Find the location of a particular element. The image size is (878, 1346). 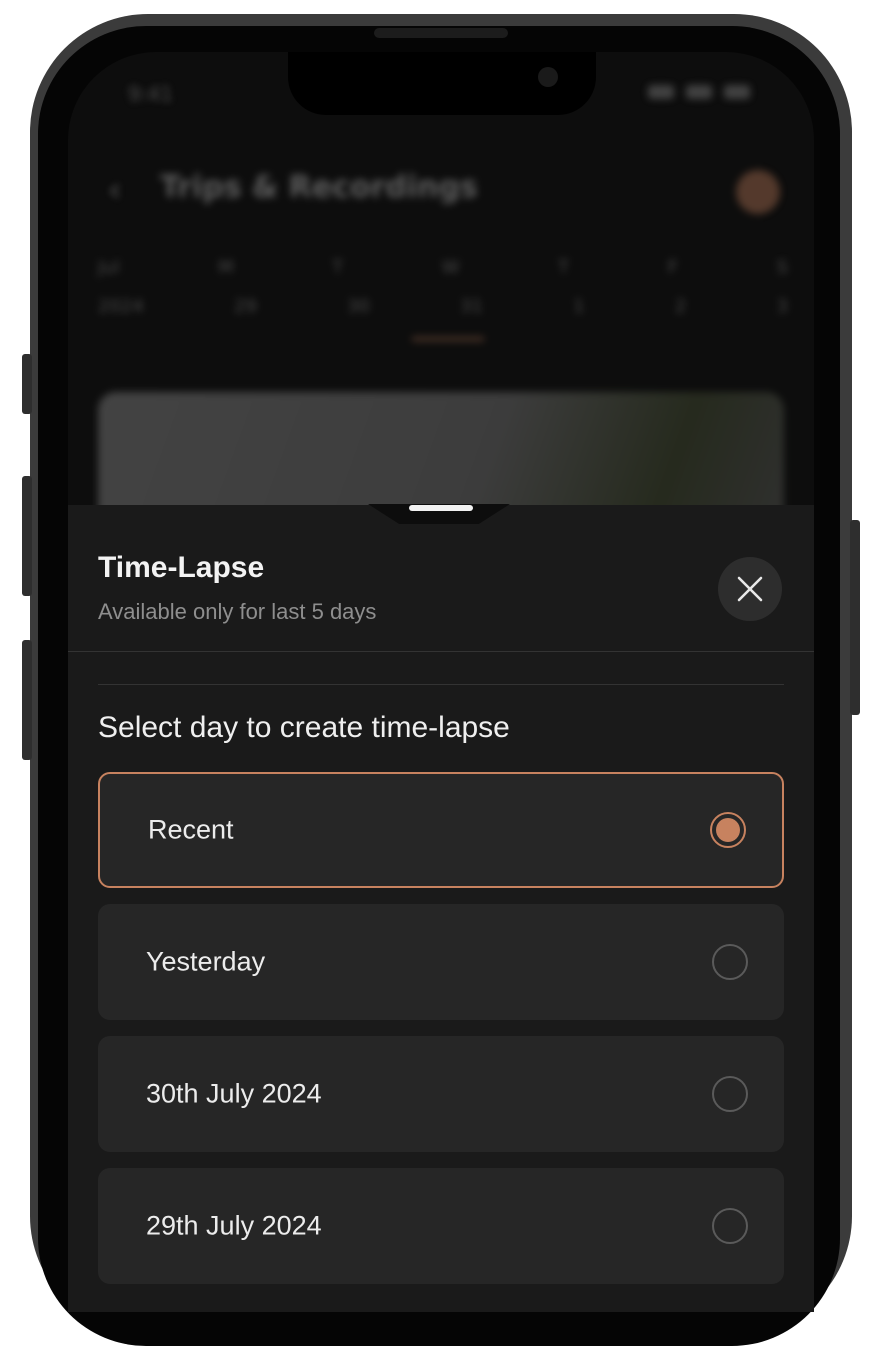

earpiece-speaker is located at coordinates (441, 33).